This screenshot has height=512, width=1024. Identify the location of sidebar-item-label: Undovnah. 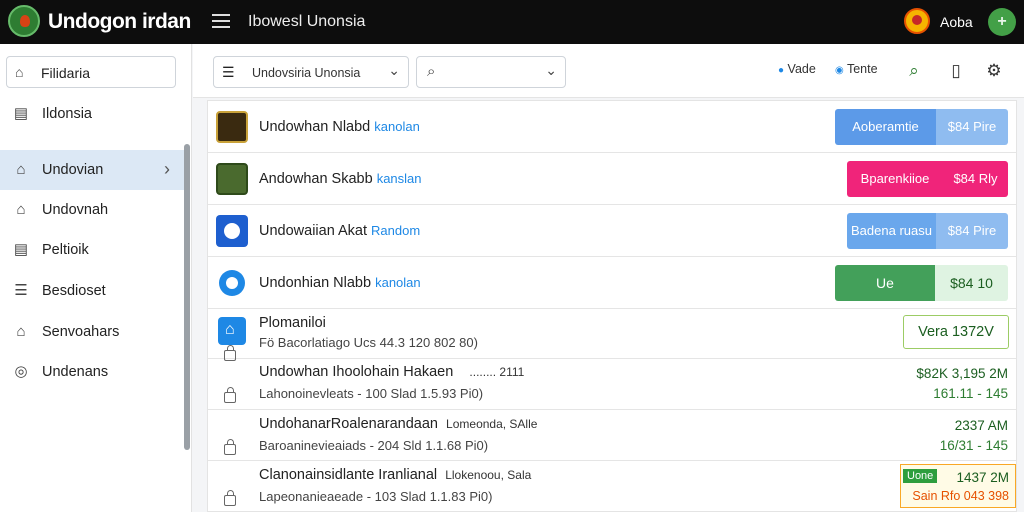
(75, 210).